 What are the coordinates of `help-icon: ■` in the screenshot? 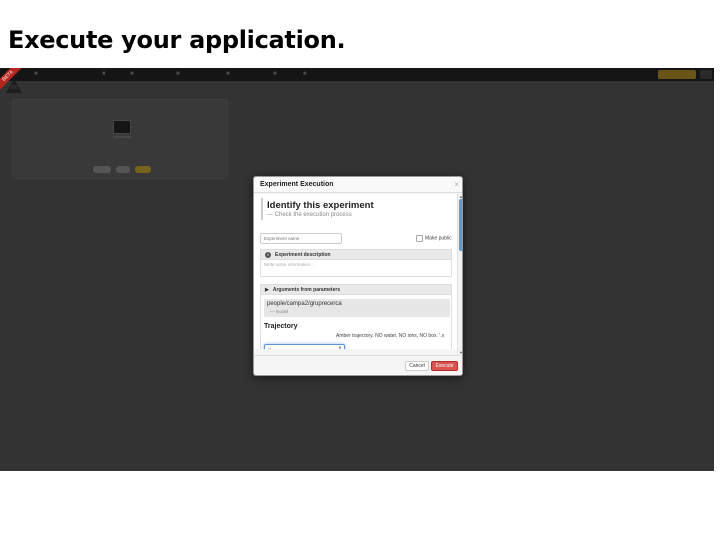 It's located at (275, 74).